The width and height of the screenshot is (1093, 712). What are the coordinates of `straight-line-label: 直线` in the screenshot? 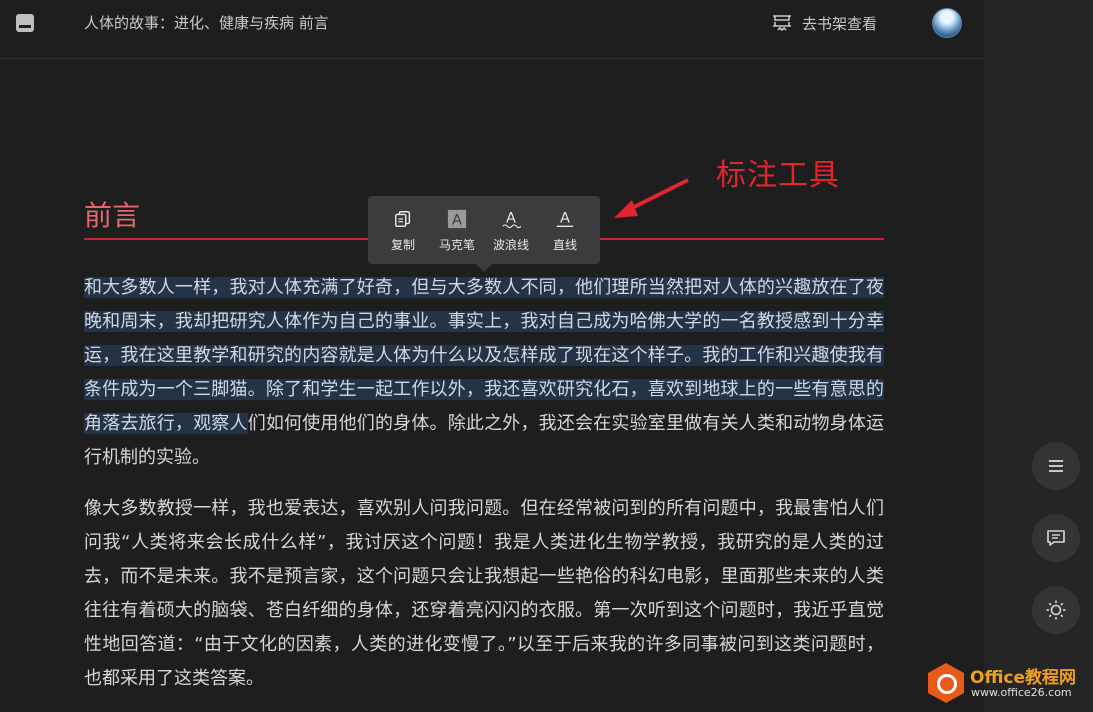 It's located at (564, 244).